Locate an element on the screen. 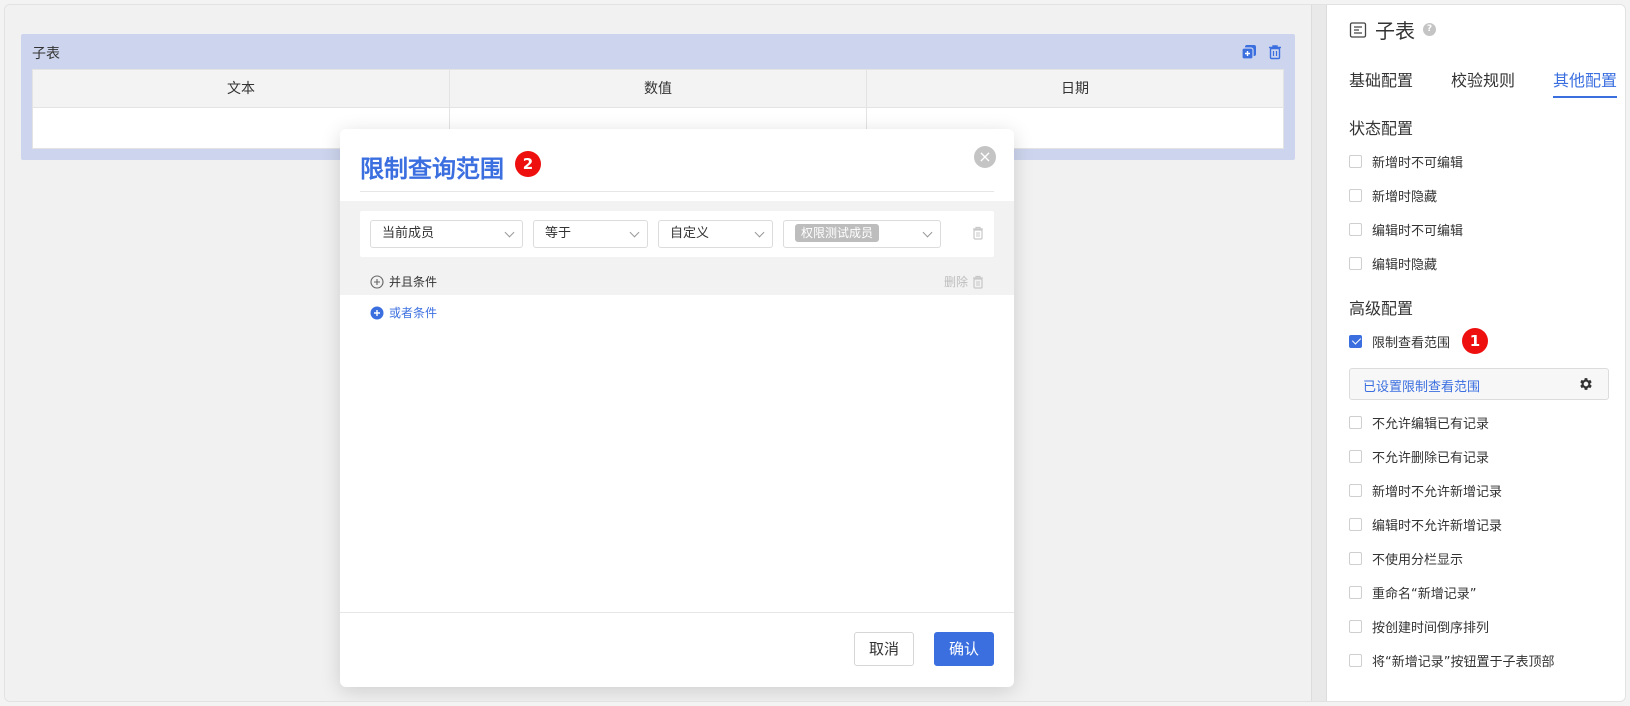  add-and-condition-label: 并且条件 is located at coordinates (413, 282).